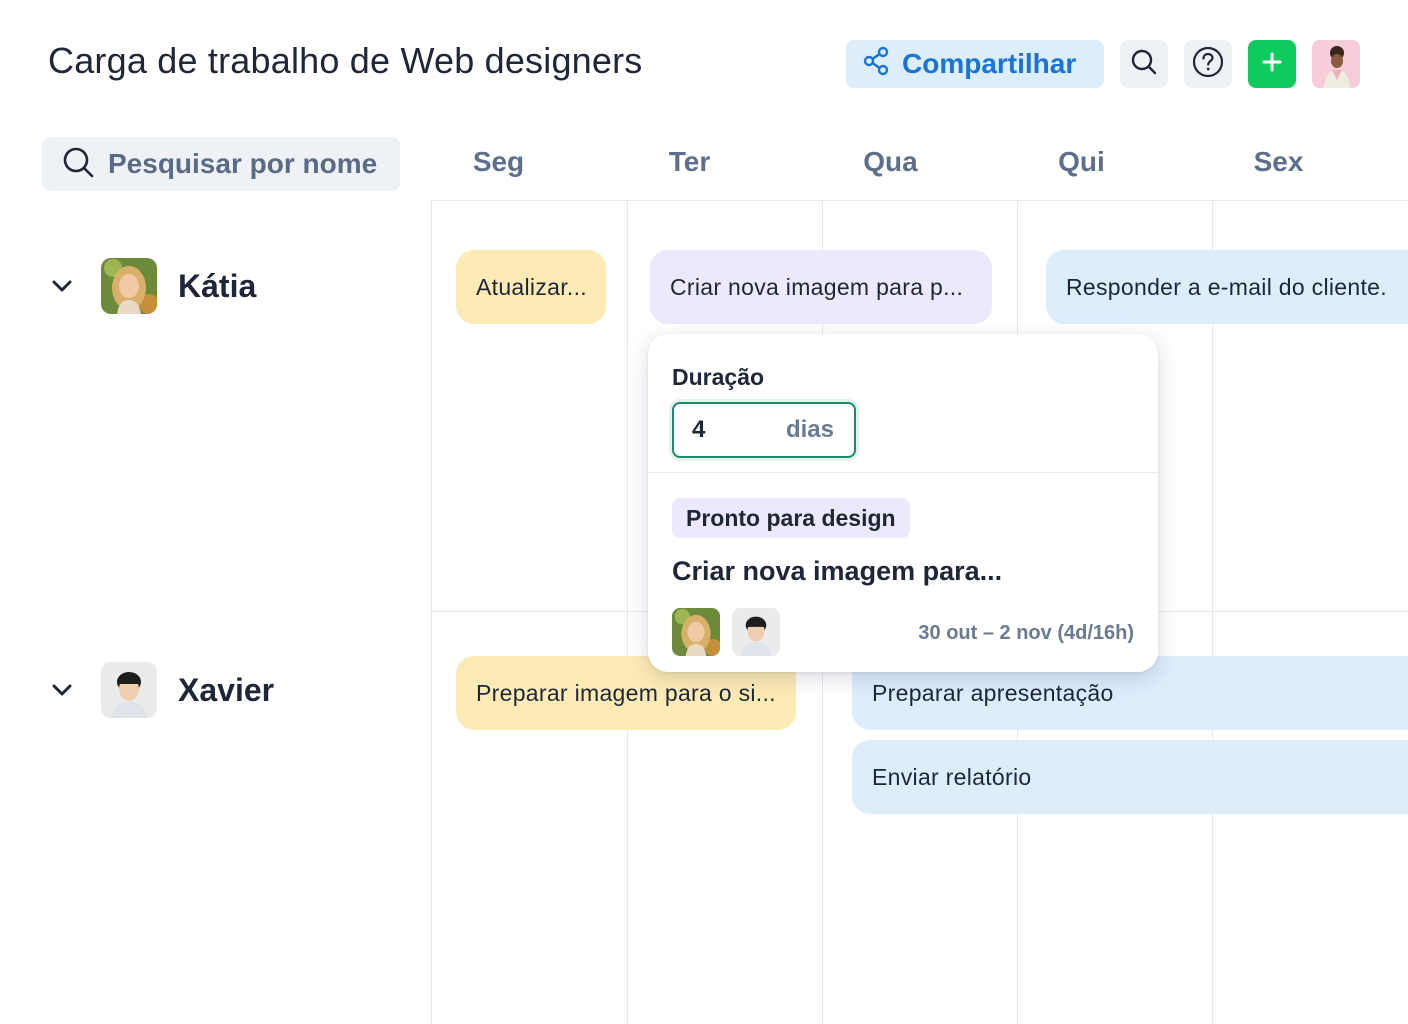  I want to click on day-header-qua: Qua, so click(890, 161).